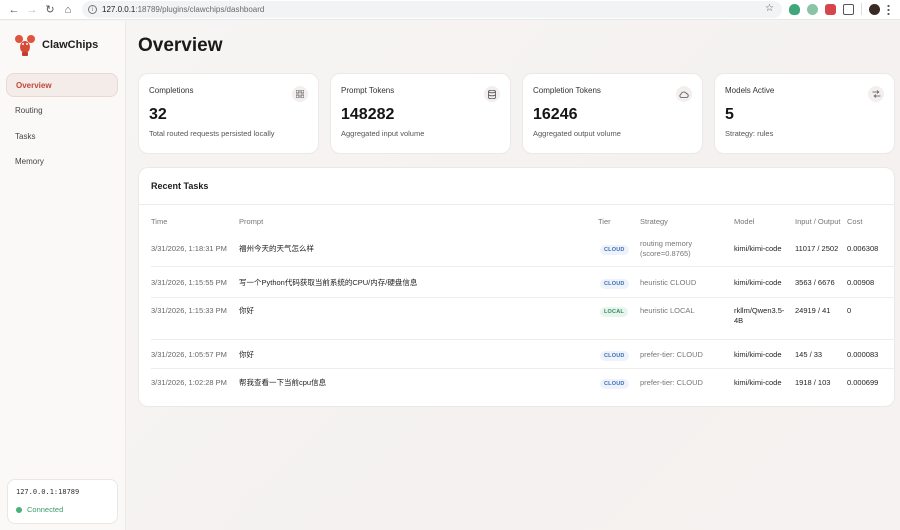 This screenshot has width=900, height=530. I want to click on stat-card-models-active: Models Active 5 Strategy: rules, so click(804, 113).